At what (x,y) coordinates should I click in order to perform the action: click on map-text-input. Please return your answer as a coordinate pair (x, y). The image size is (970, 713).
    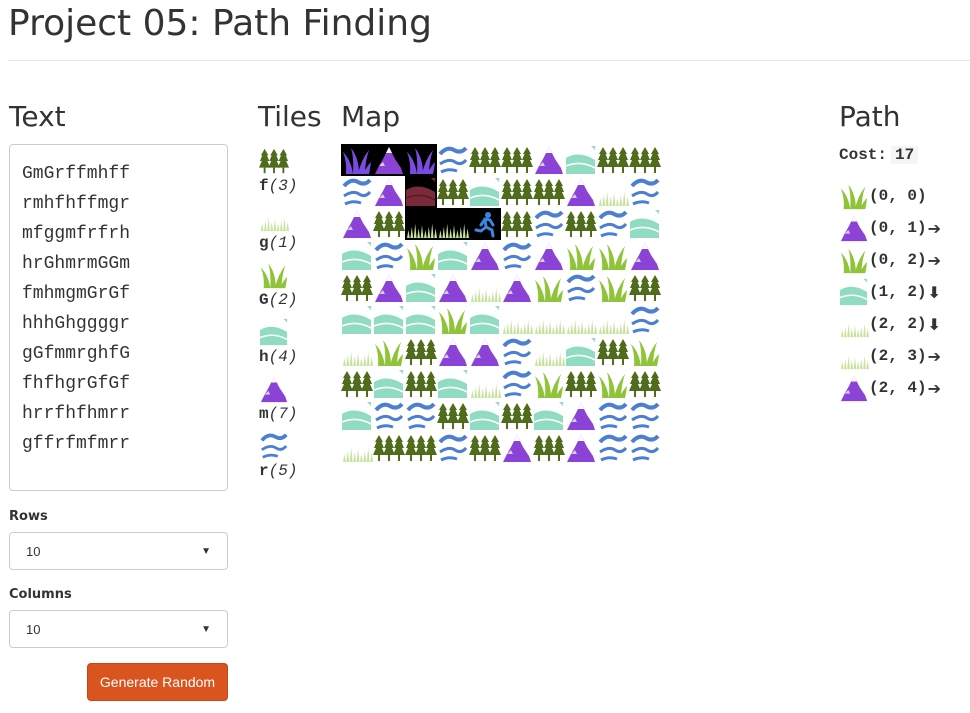
    Looking at the image, I should click on (118, 317).